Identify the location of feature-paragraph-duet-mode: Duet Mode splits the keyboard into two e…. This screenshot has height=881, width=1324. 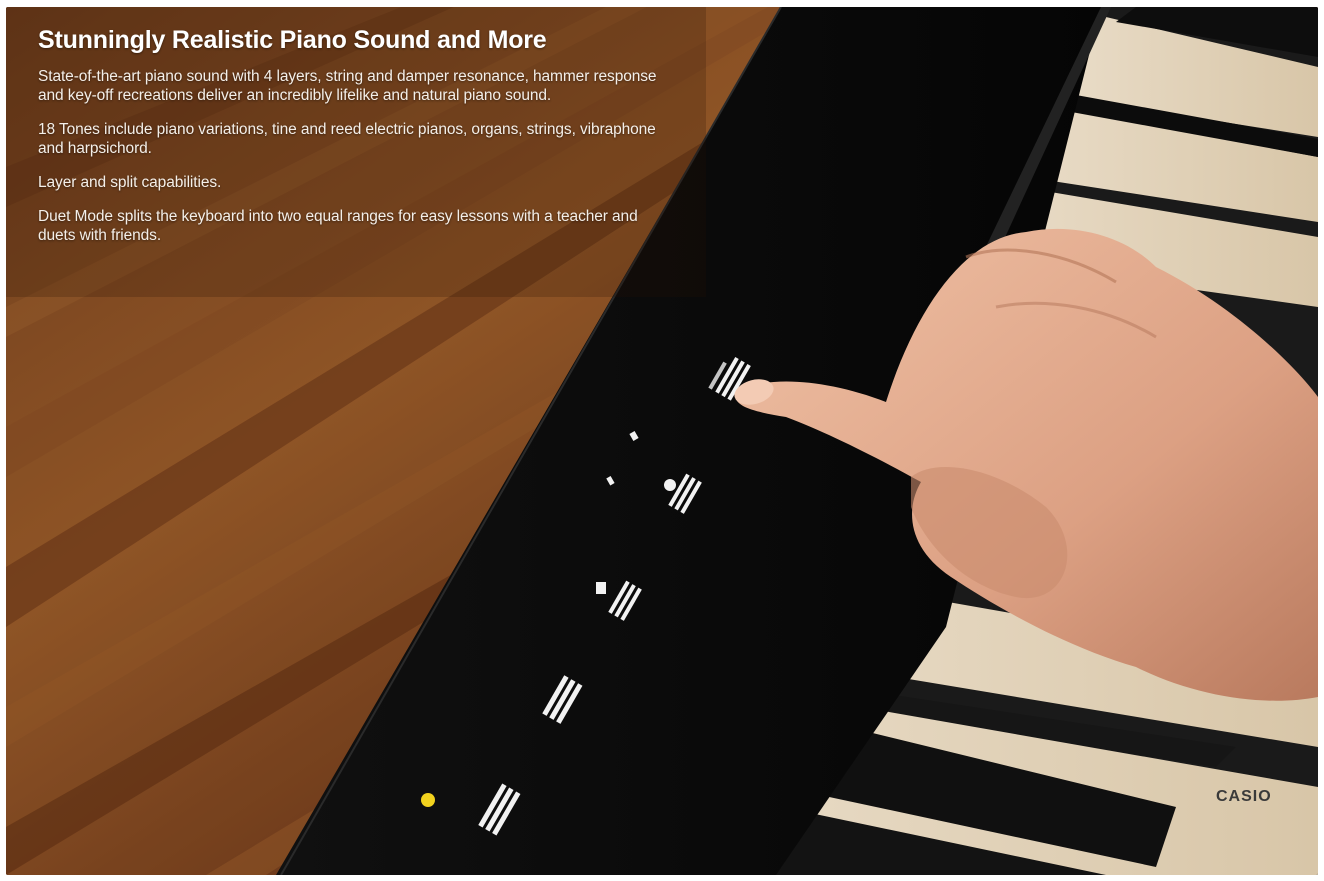
(338, 226).